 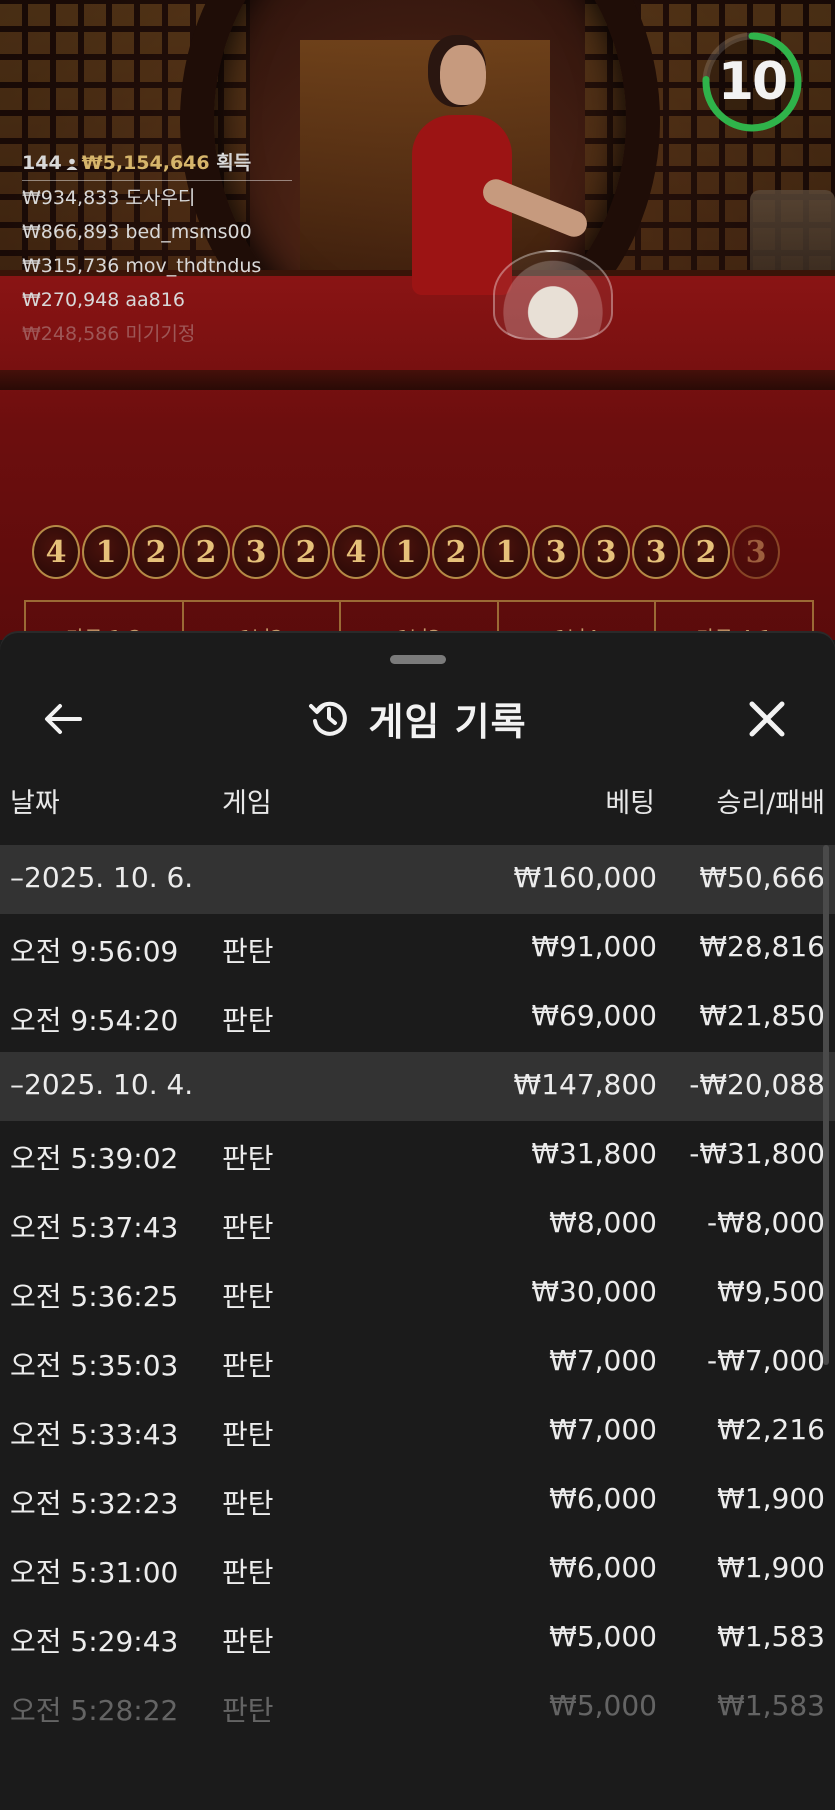 I want to click on sheet-header: 게임 기록, so click(x=417, y=718).